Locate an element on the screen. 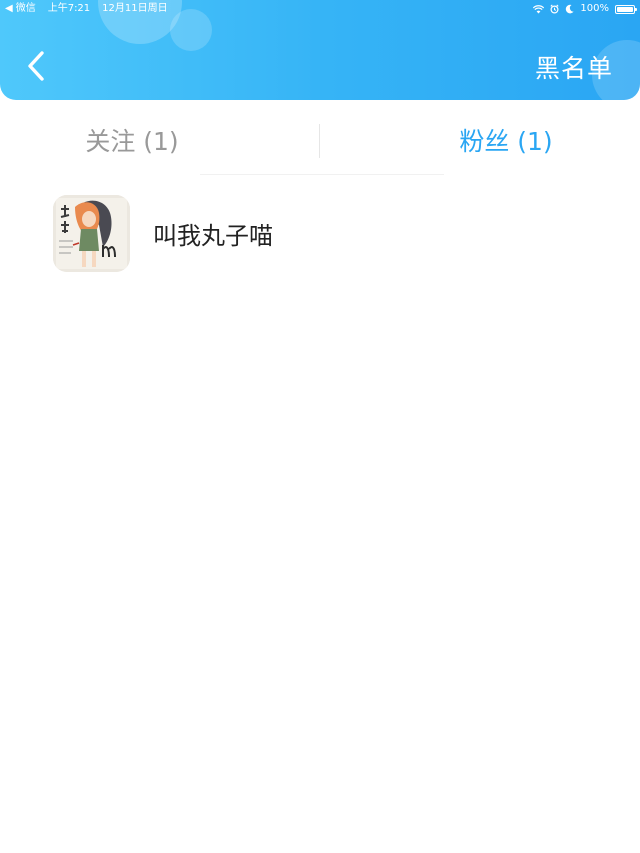 The image size is (640, 853). status-time: 上午7:21 is located at coordinates (69, 8).